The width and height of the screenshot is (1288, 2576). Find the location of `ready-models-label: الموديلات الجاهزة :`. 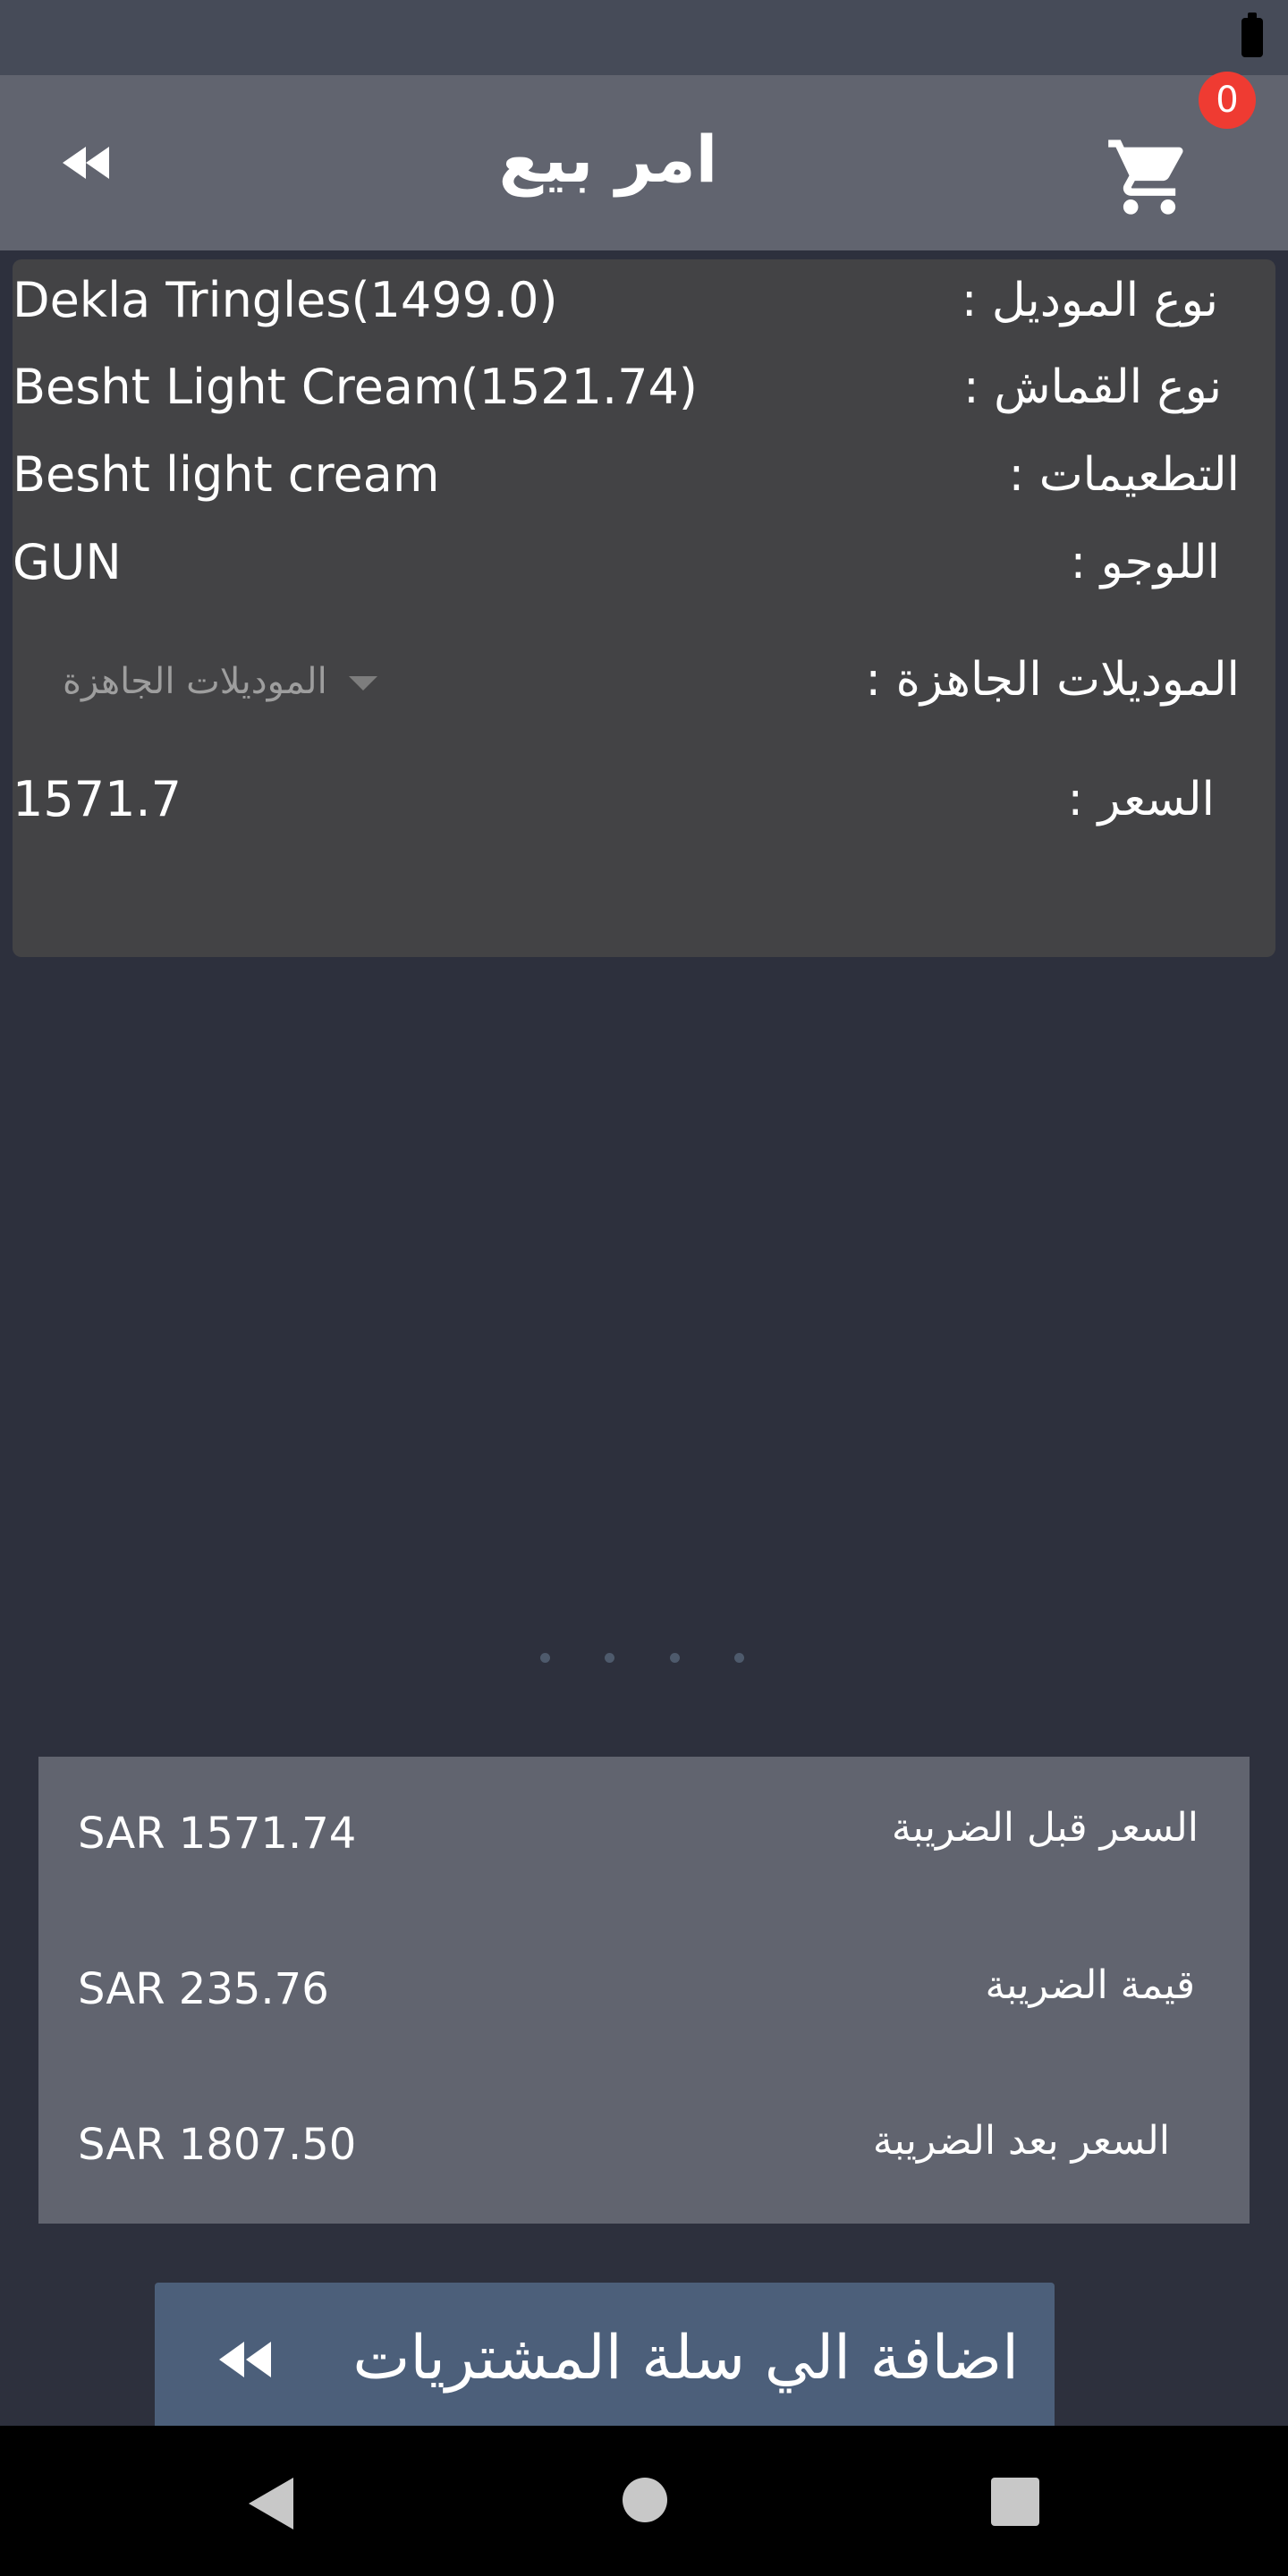

ready-models-label: الموديلات الجاهزة : is located at coordinates (1052, 680).